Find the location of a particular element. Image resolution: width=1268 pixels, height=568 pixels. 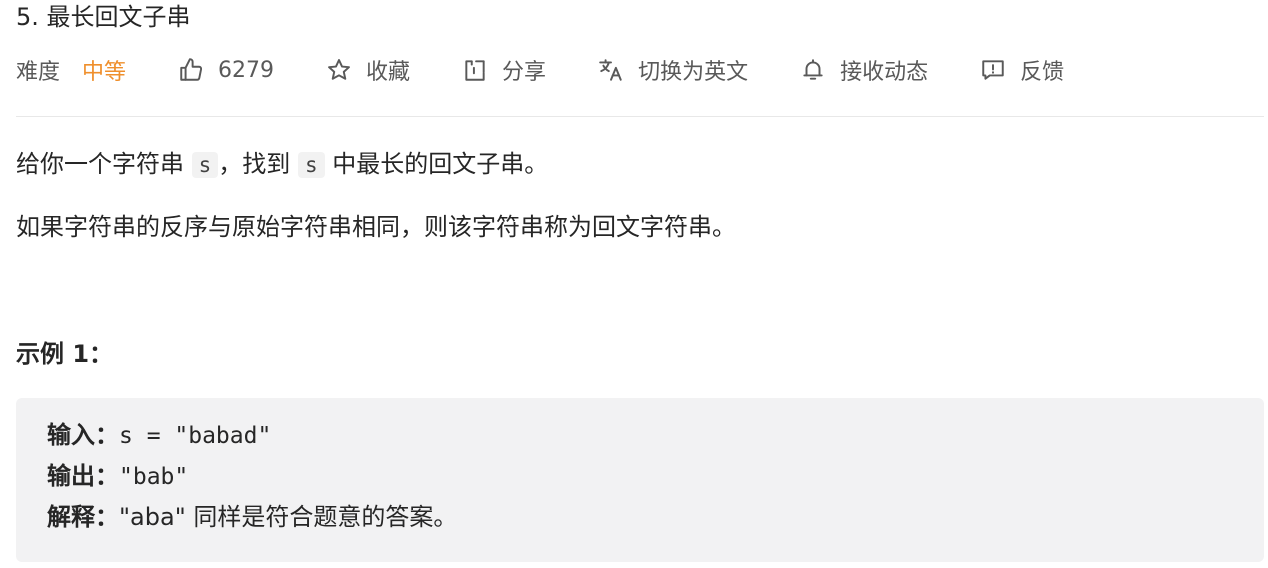

problem-meta-bar: 难度 中等 6279 收藏 分享 切换为英文 接收动态 反馈 is located at coordinates (540, 70).